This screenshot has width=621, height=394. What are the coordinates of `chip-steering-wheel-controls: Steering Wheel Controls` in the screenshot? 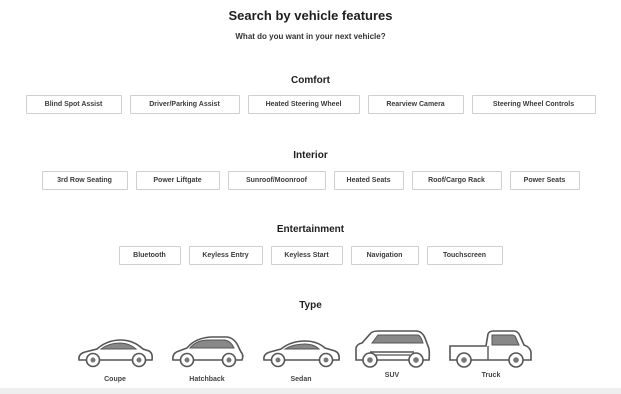 It's located at (533, 104).